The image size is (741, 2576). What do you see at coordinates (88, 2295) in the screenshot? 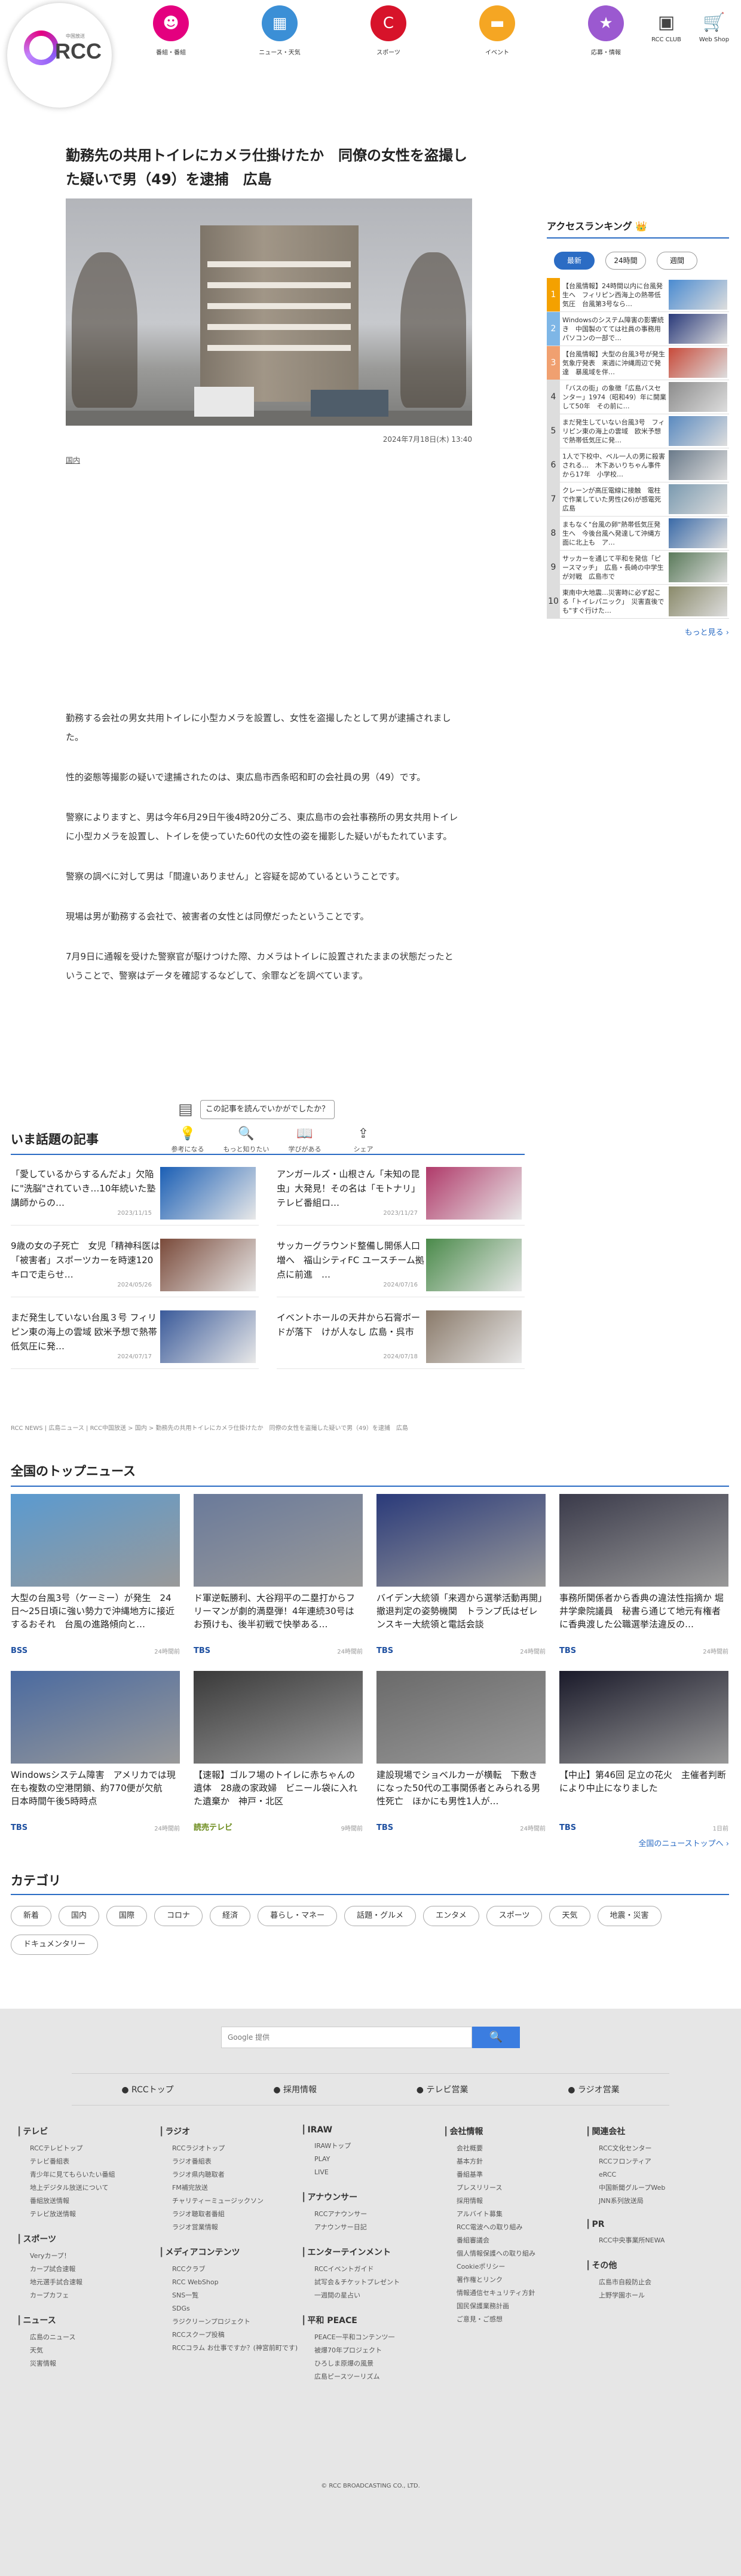
I see `footer-link: カープカフェ` at bounding box center [88, 2295].